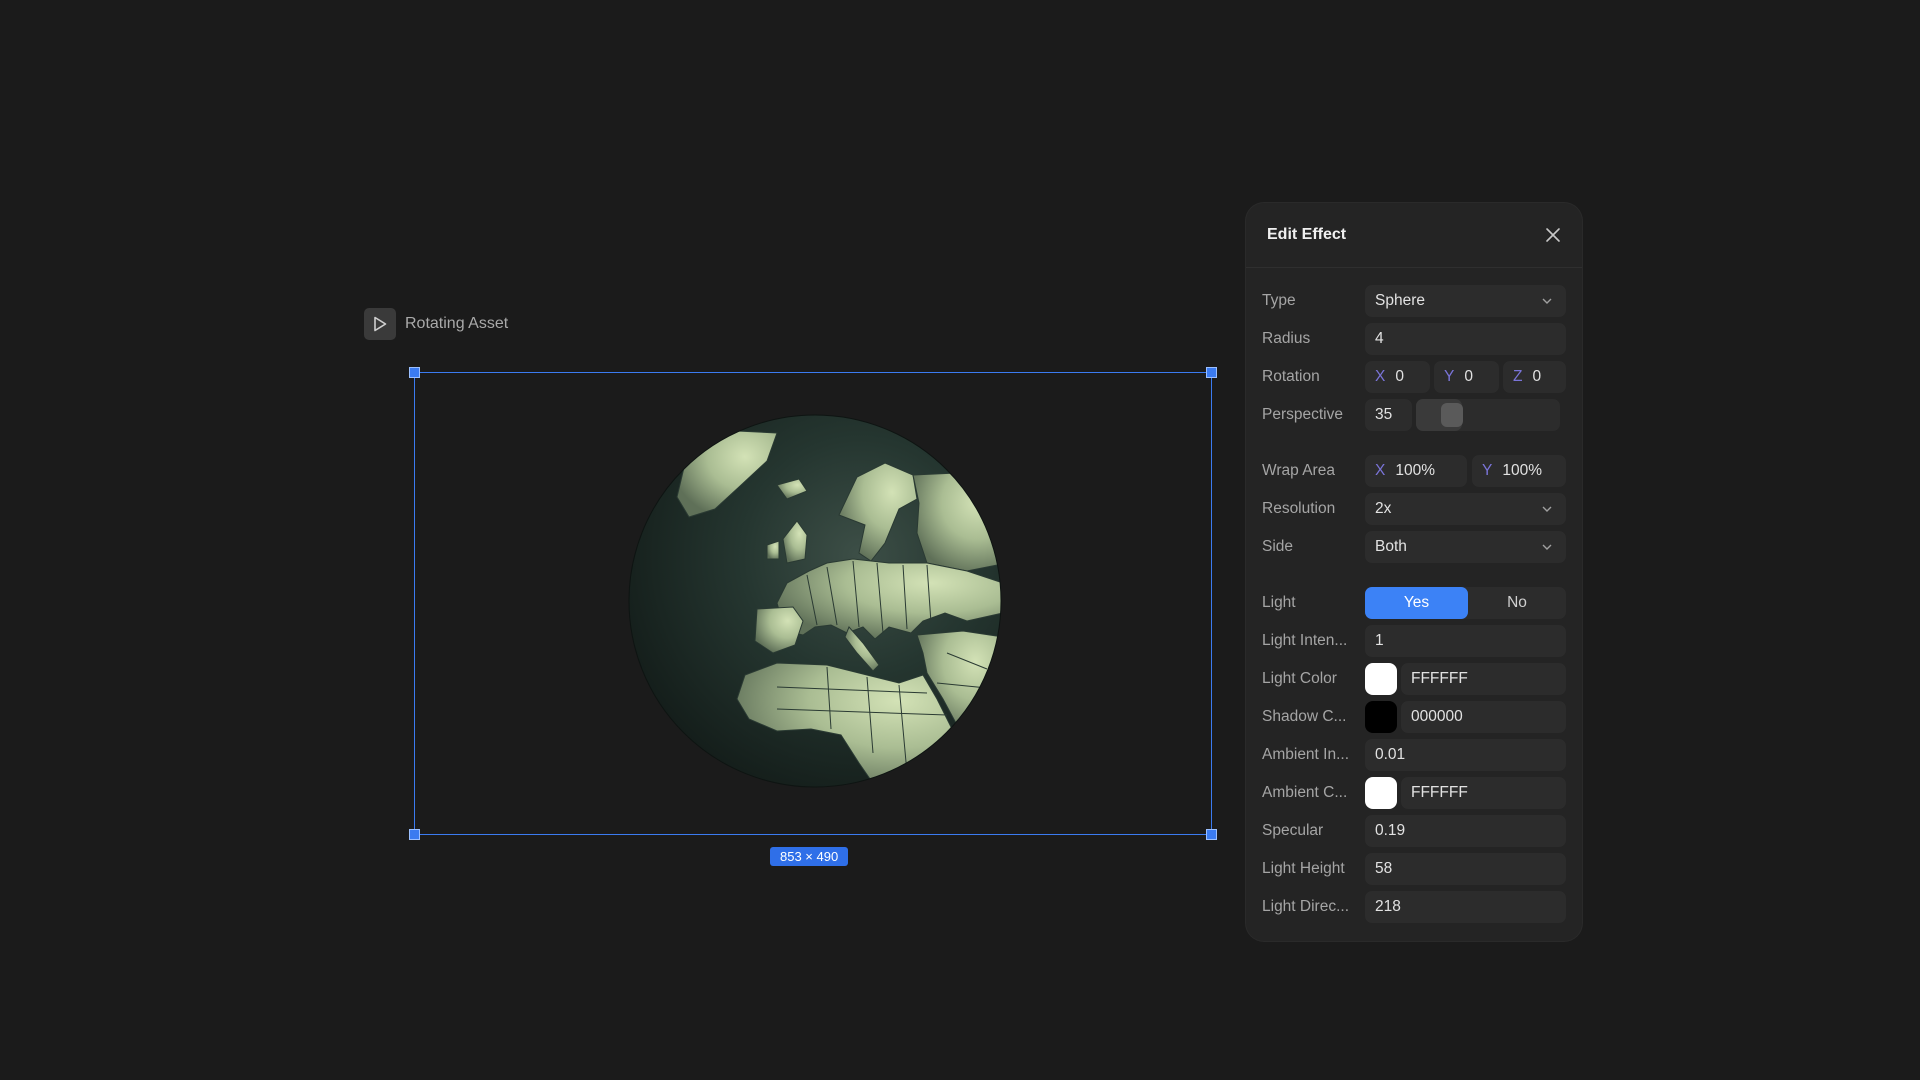  I want to click on specular-row: Specular 0.19, so click(1414, 831).